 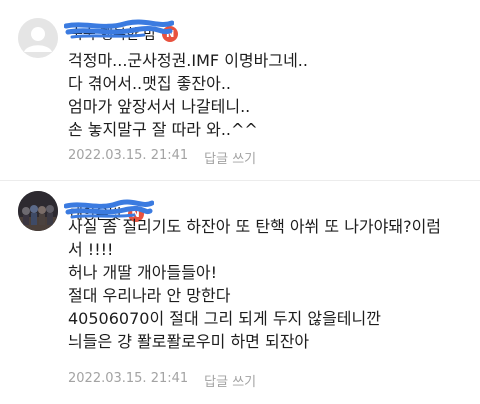 I want to click on new-badge-icon: N, so click(x=170, y=34).